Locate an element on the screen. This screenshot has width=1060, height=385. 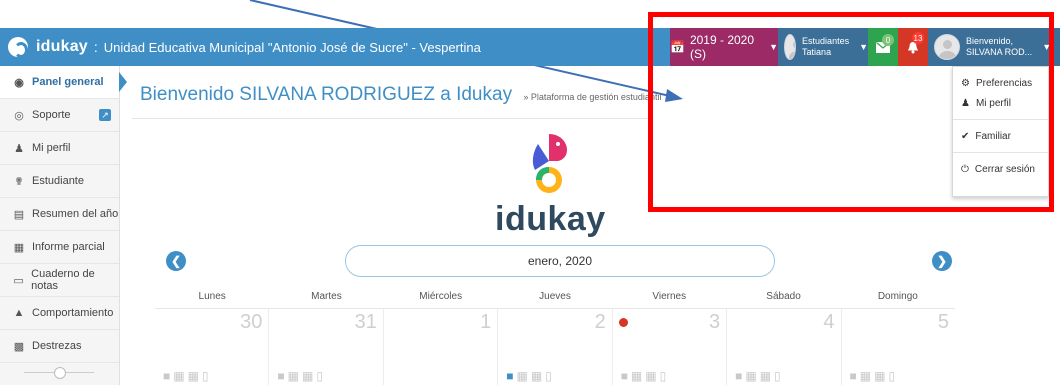
sidebar-item-comportamiento: ▲ Comportamiento is located at coordinates (59, 313).